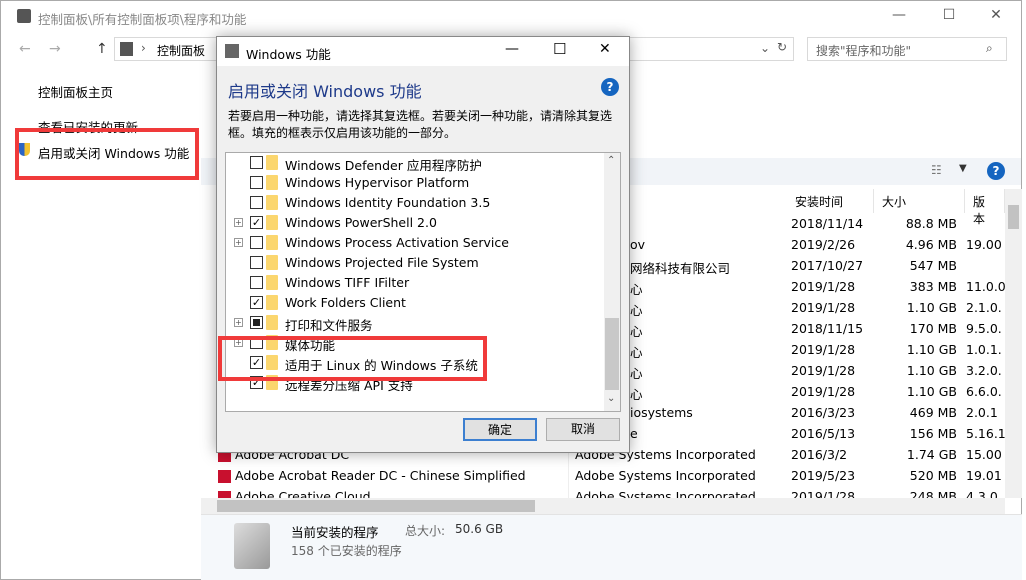  What do you see at coordinates (25, 49) in the screenshot?
I see `back-button: ←` at bounding box center [25, 49].